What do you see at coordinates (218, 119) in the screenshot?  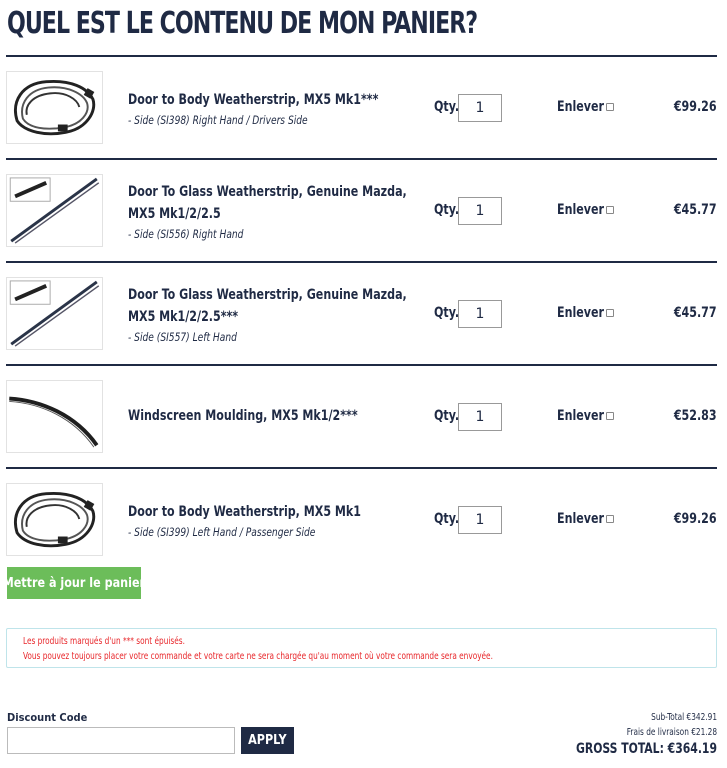 I see `item-variant: - Side (SI398) Right Hand / Drivers Side` at bounding box center [218, 119].